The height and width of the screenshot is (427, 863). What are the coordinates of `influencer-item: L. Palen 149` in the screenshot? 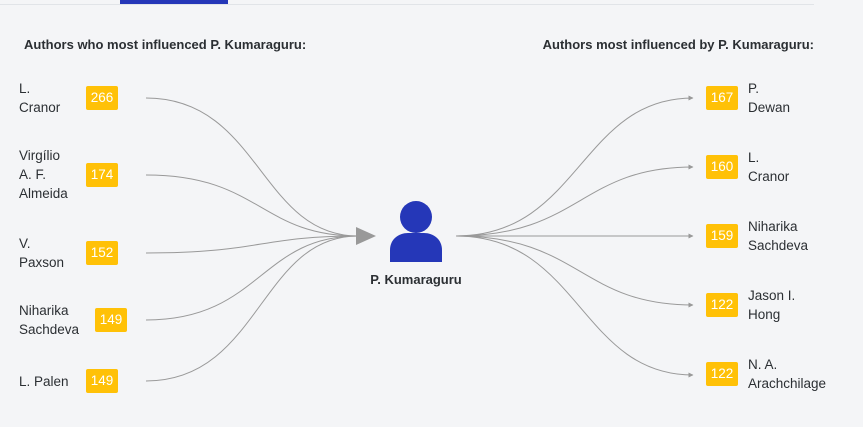 It's located at (68, 381).